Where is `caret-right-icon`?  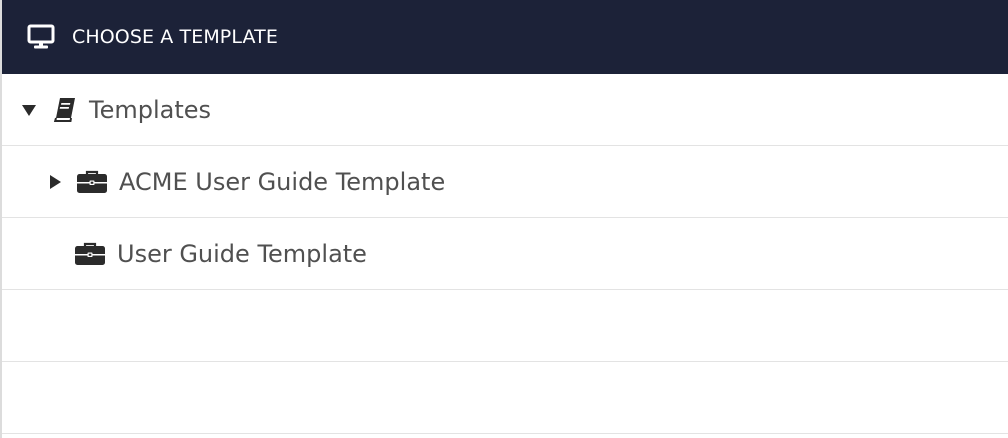
caret-right-icon is located at coordinates (55, 182).